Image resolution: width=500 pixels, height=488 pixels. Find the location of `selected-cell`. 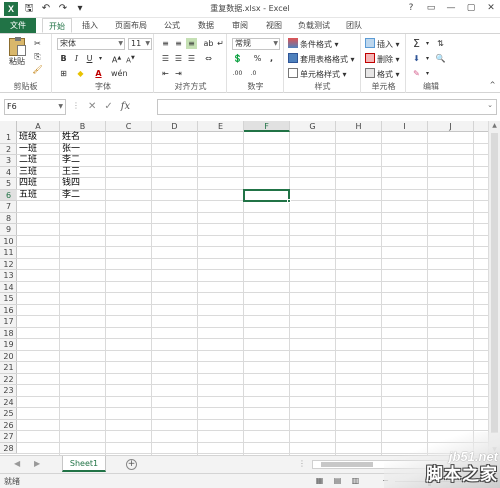

selected-cell is located at coordinates (267, 195).